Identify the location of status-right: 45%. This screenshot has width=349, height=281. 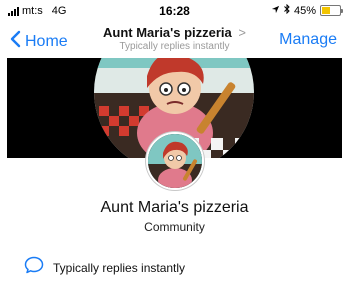
(307, 10).